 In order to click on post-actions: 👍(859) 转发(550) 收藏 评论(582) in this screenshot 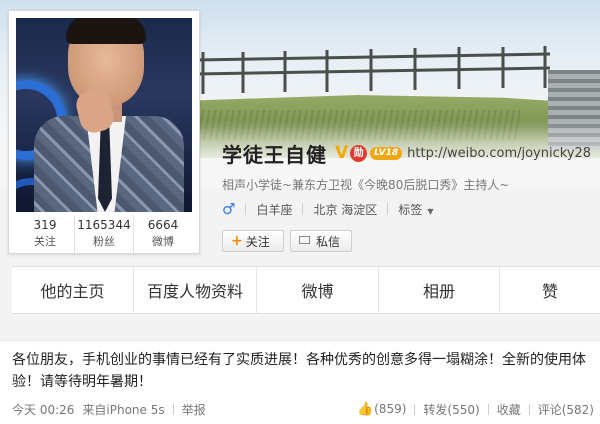, I will do `click(475, 409)`.